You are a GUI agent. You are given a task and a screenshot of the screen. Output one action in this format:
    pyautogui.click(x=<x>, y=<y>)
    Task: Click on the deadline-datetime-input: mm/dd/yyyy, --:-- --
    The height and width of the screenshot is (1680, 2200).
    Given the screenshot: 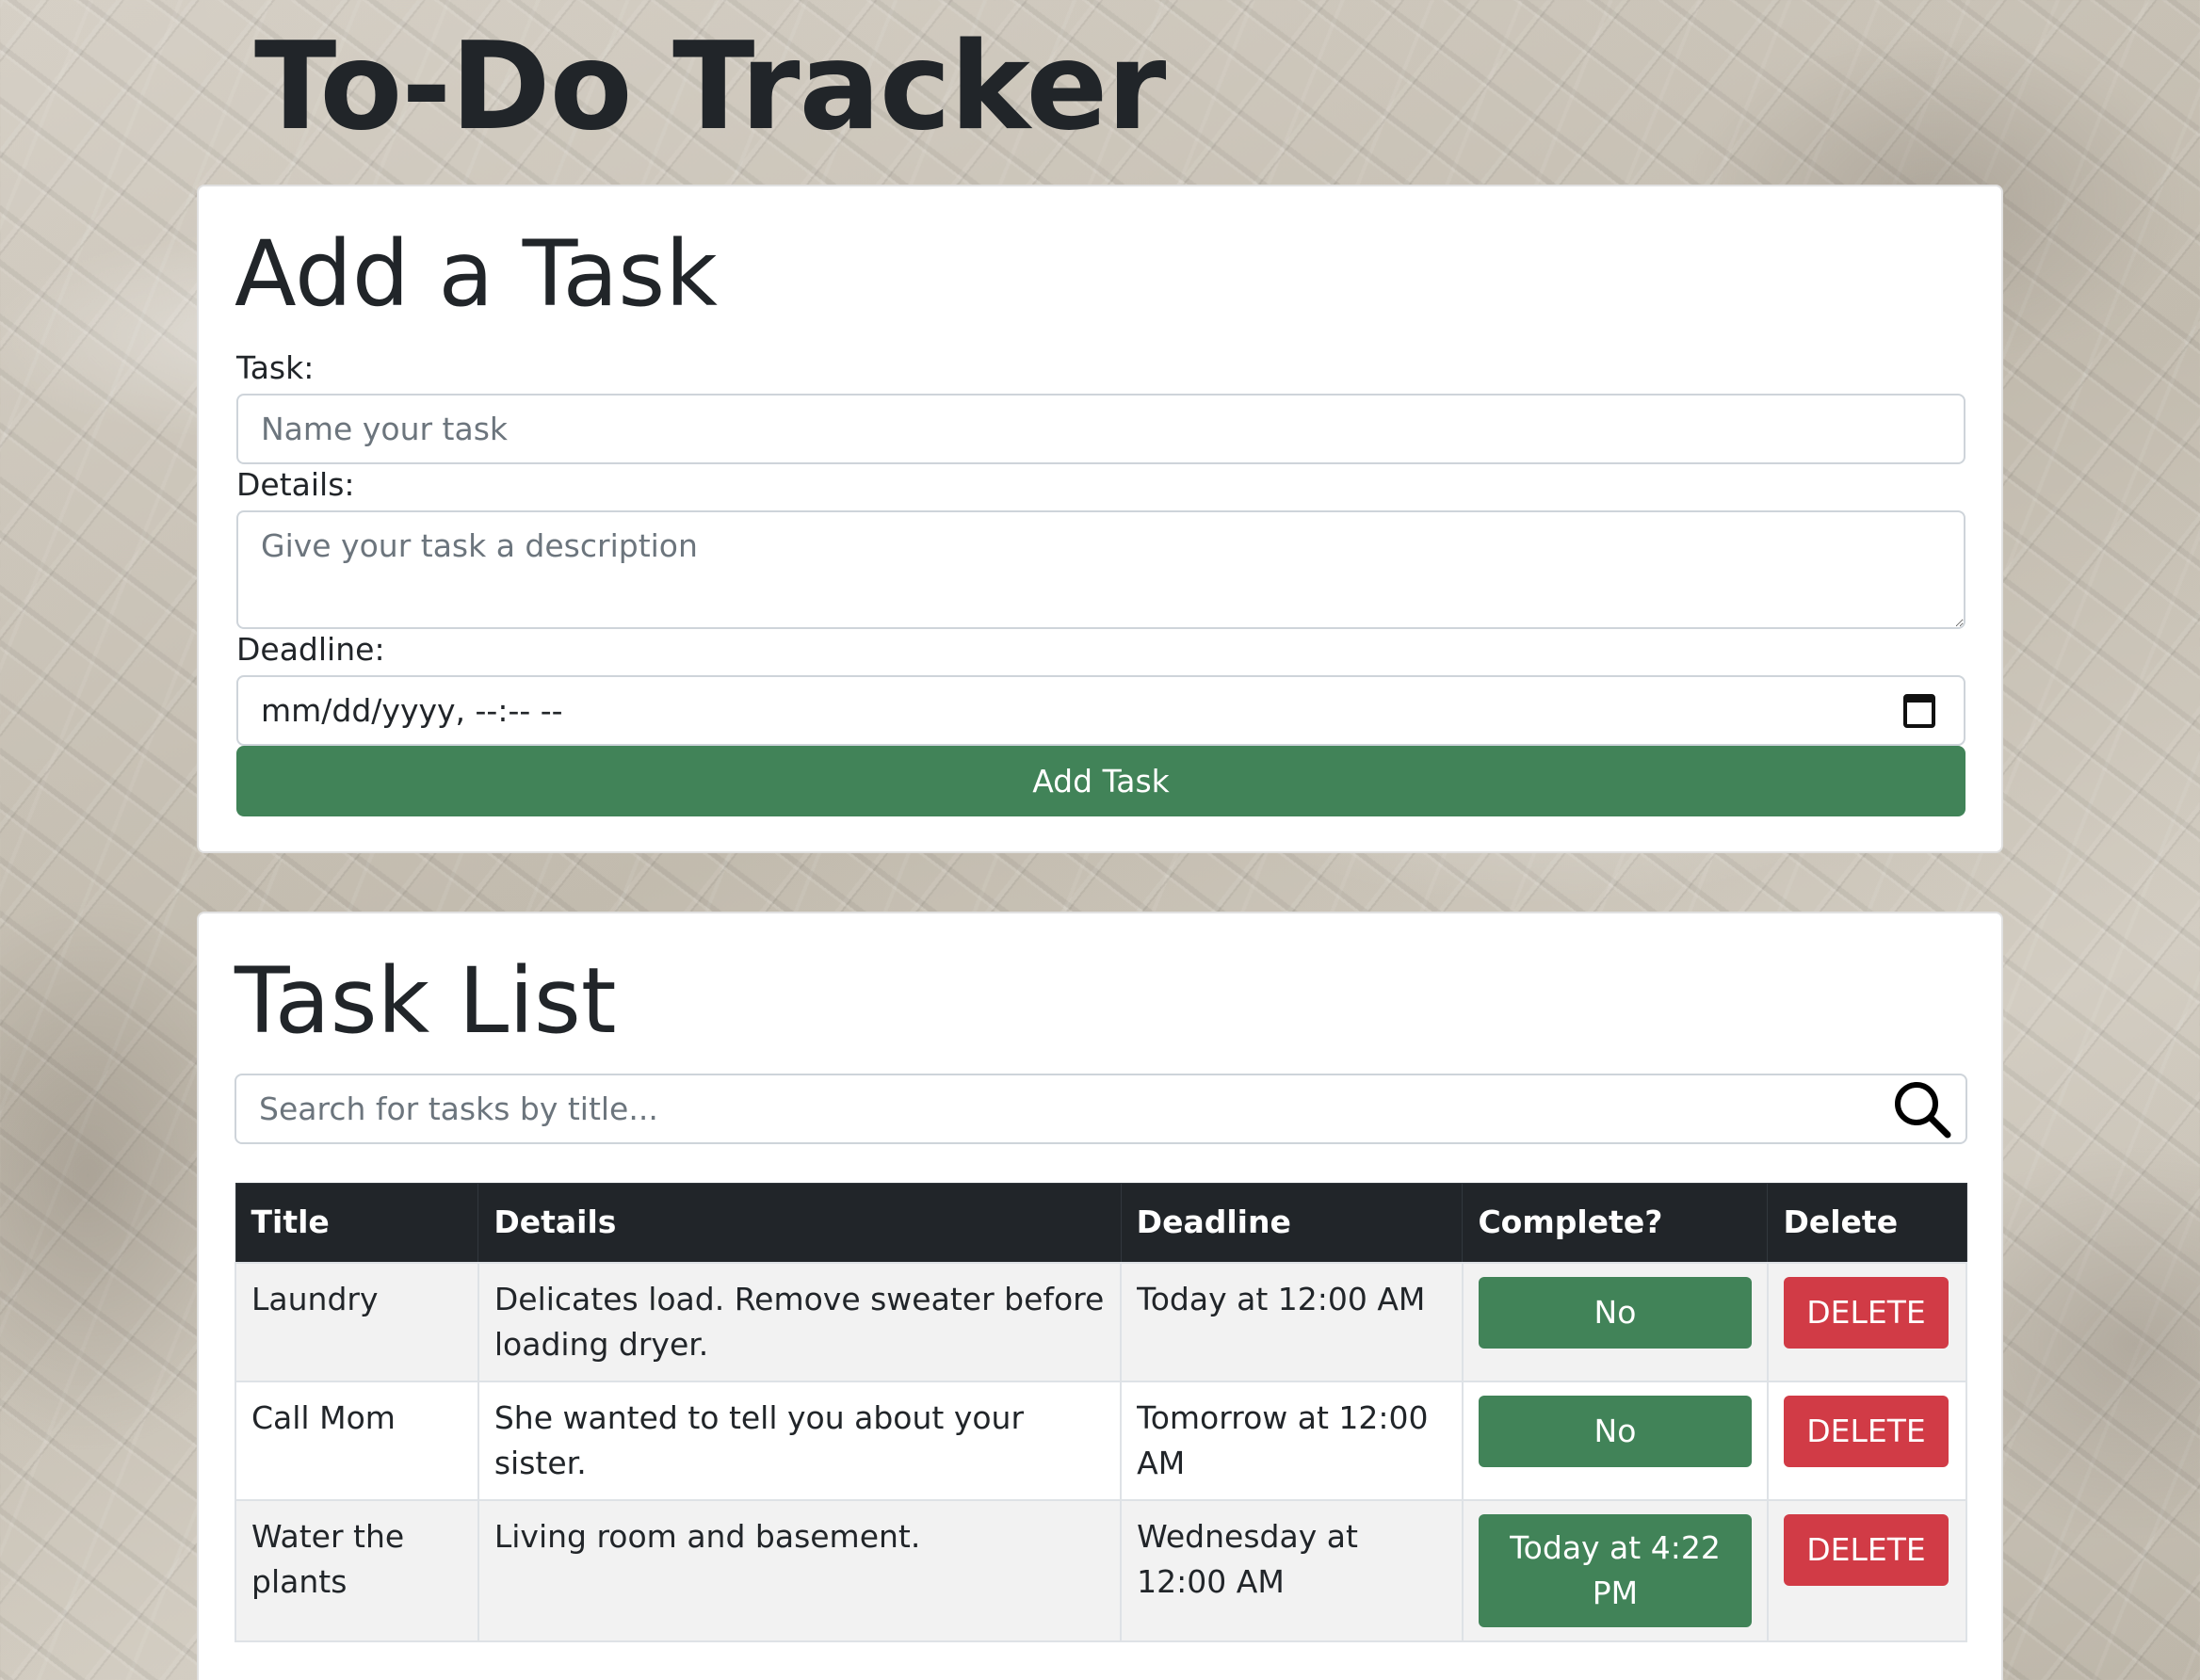 What is the action you would take?
    pyautogui.click(x=1100, y=710)
    